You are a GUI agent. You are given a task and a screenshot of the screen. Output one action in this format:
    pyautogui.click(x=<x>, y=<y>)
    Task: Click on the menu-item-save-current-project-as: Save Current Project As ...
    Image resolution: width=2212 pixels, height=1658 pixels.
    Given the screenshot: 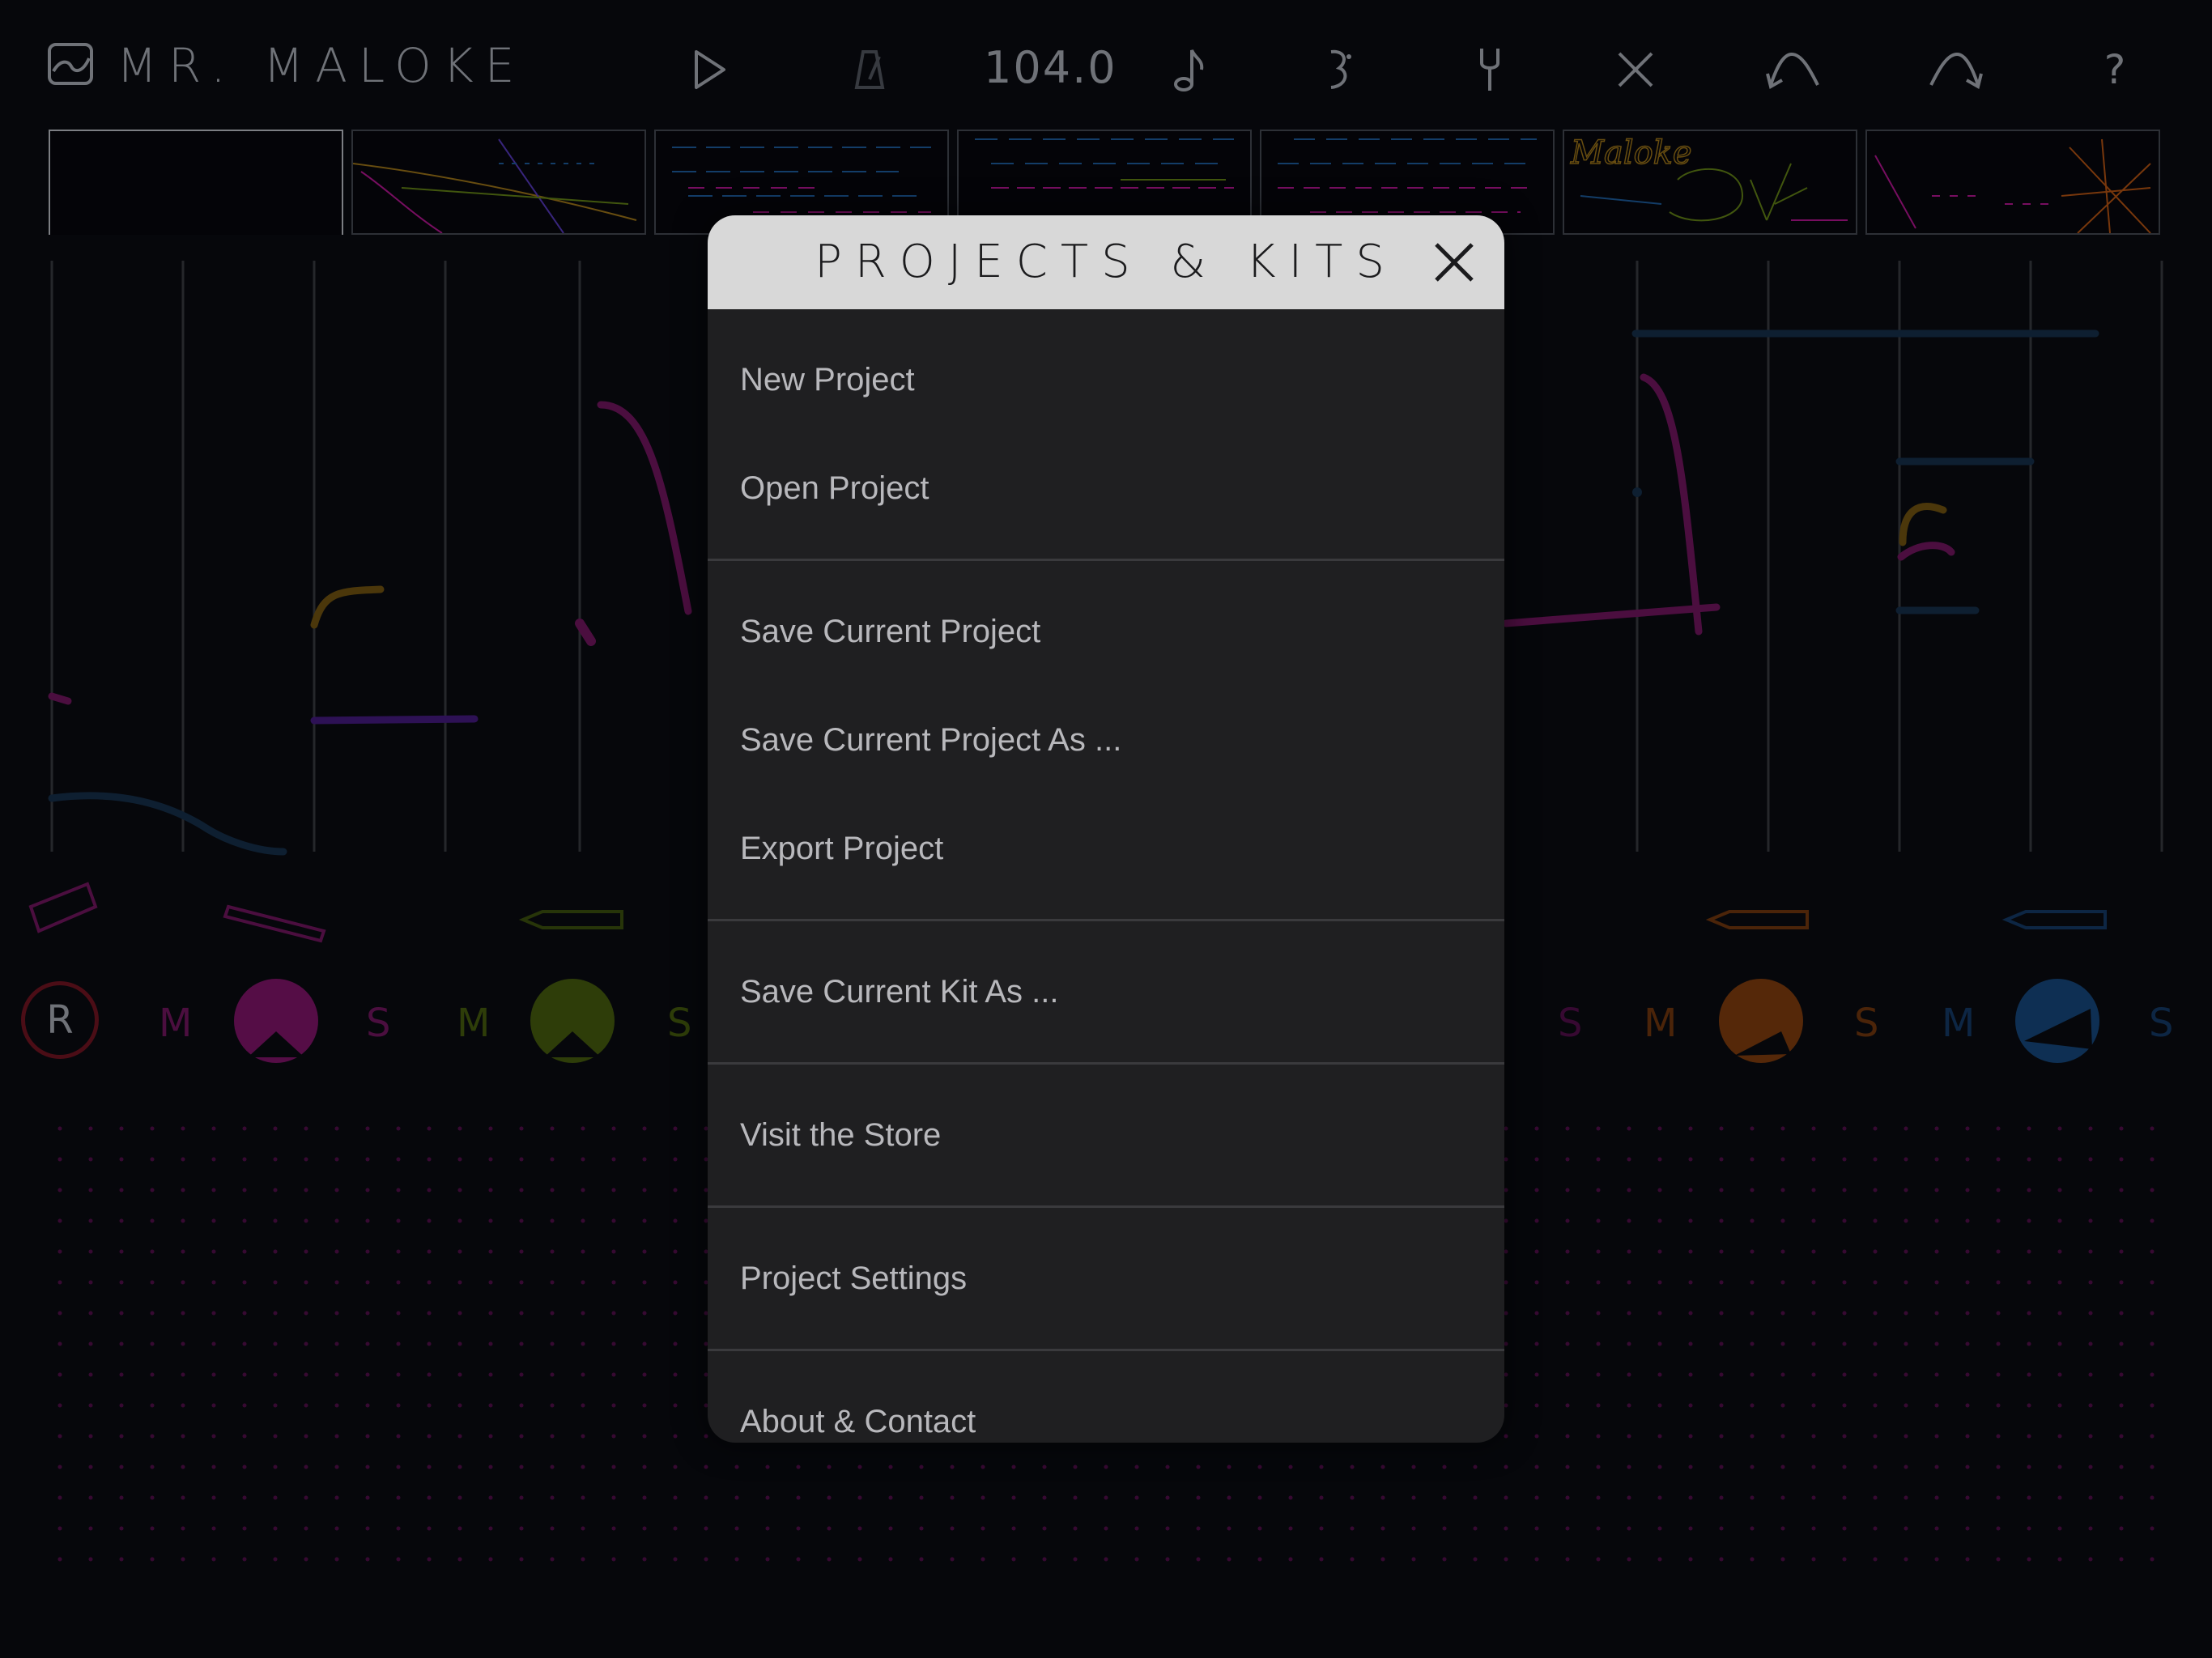 What is the action you would take?
    pyautogui.click(x=1106, y=740)
    